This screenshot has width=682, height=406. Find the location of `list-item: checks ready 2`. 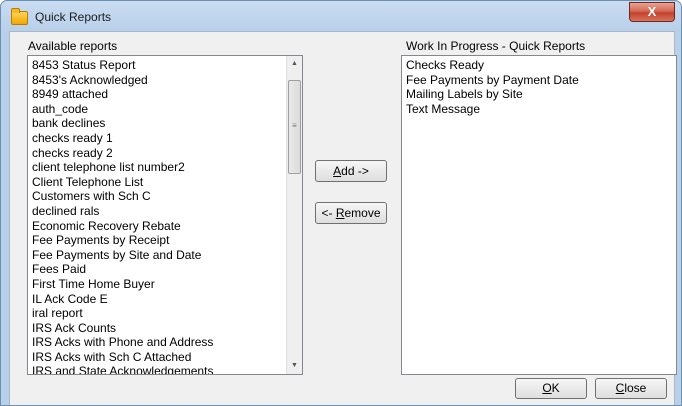

list-item: checks ready 2 is located at coordinates (157, 153).